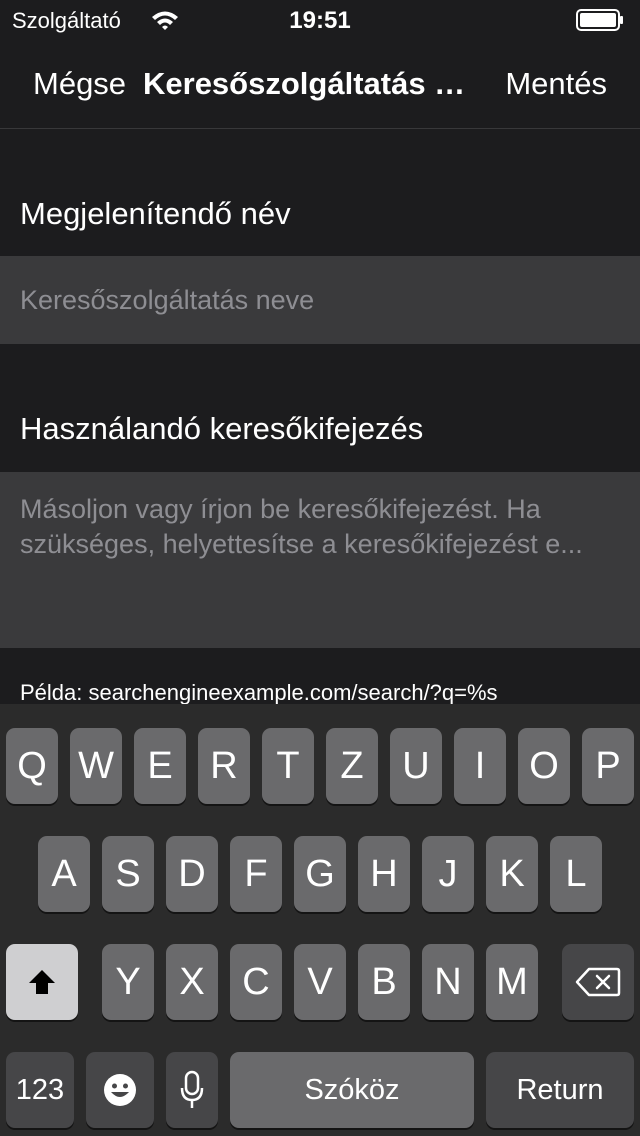 The height and width of the screenshot is (1136, 640). Describe the element at coordinates (416, 766) in the screenshot. I see `key-u: U` at that location.